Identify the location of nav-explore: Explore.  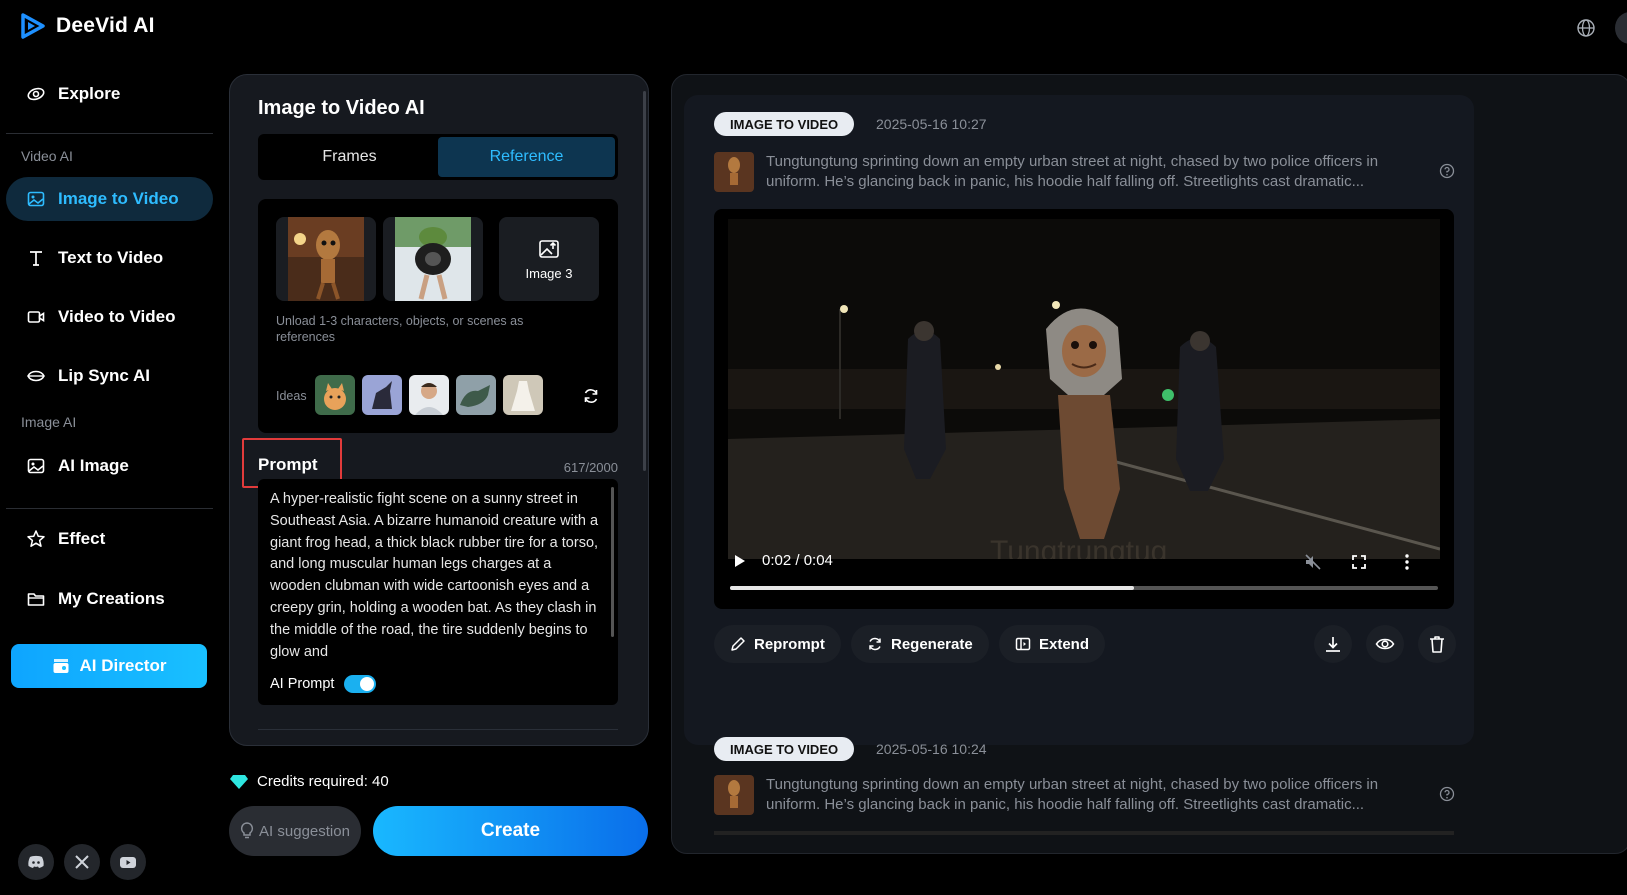
(109, 94).